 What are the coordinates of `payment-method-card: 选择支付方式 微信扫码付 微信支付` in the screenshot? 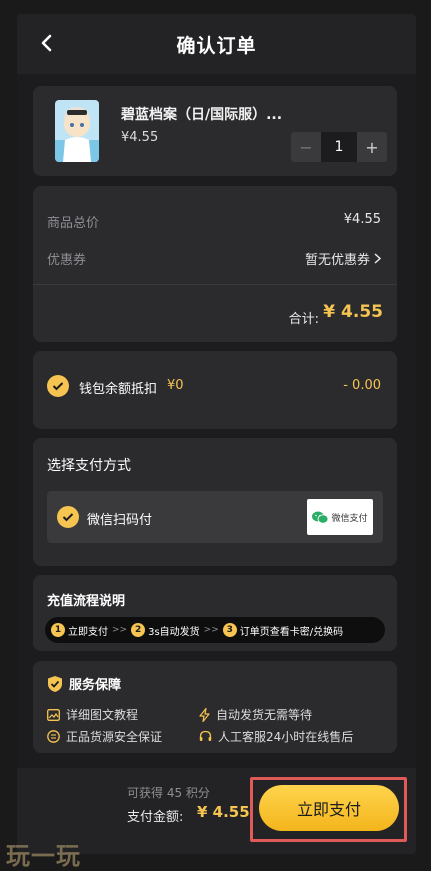 It's located at (215, 502).